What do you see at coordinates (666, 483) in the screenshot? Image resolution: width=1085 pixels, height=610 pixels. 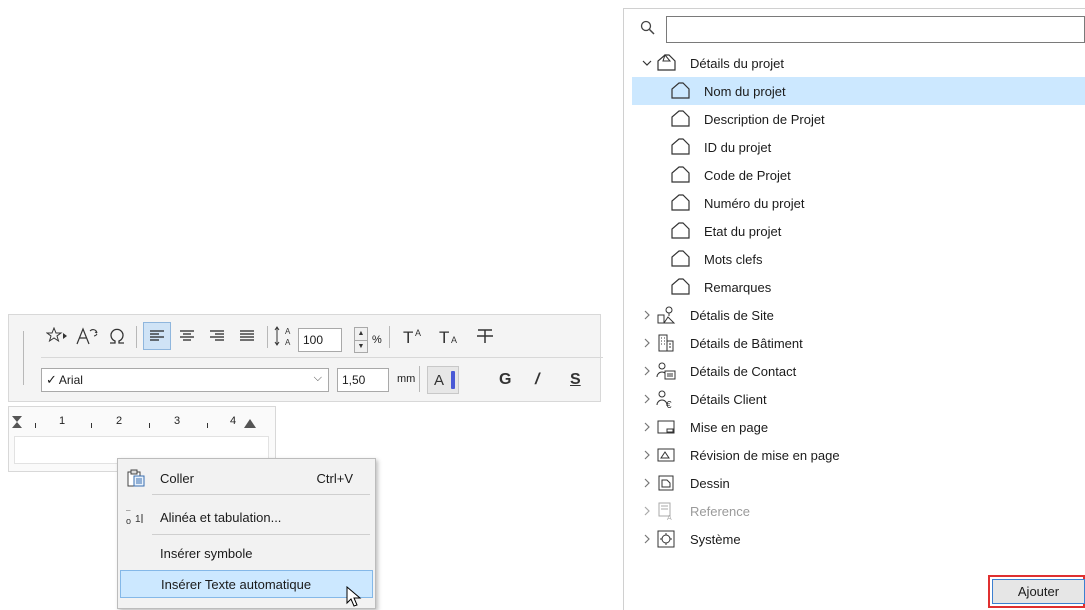 I see `drawing-icon` at bounding box center [666, 483].